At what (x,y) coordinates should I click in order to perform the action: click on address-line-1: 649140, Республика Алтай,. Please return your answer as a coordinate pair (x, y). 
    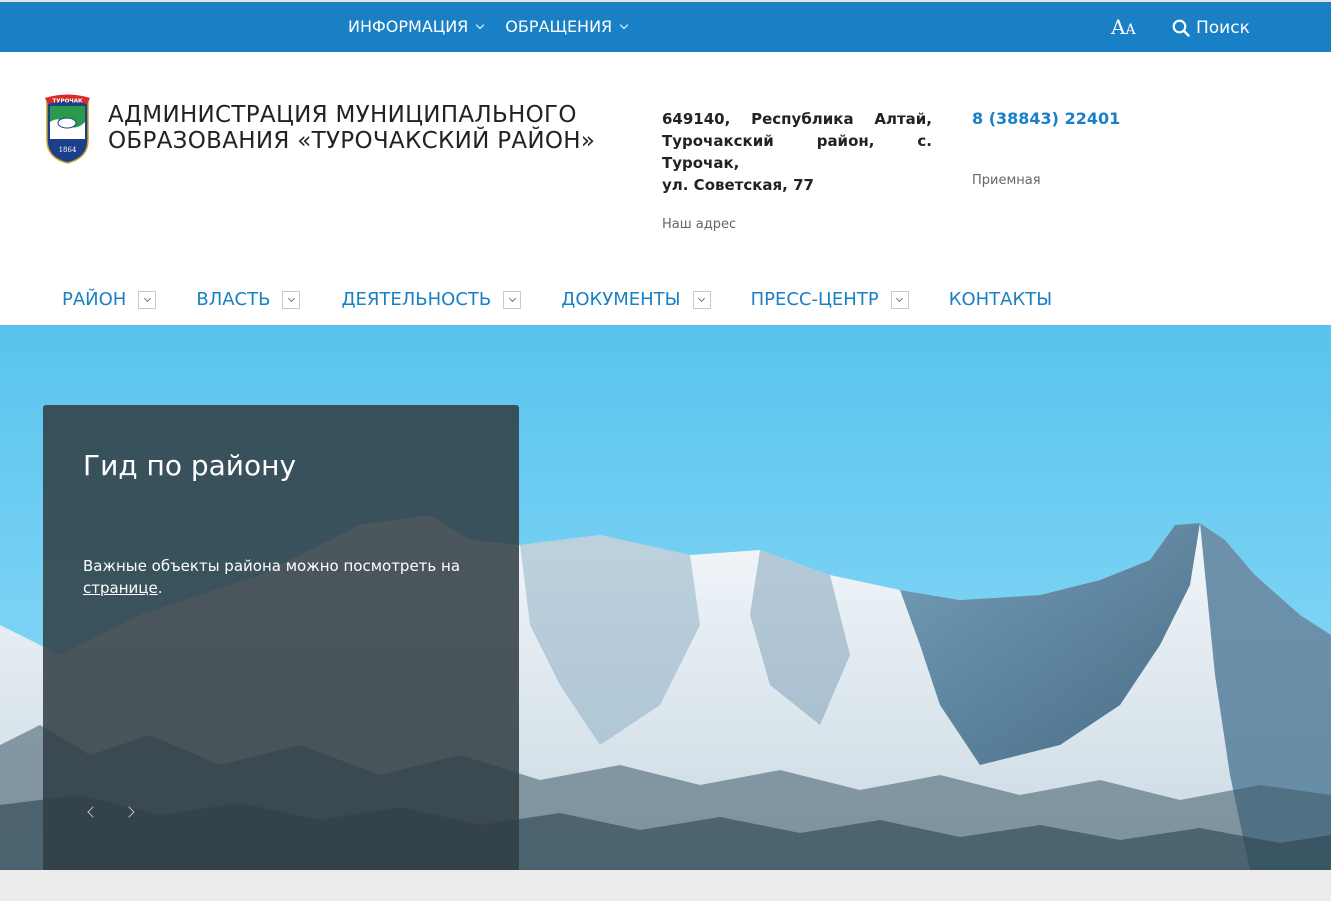
    Looking at the image, I should click on (797, 119).